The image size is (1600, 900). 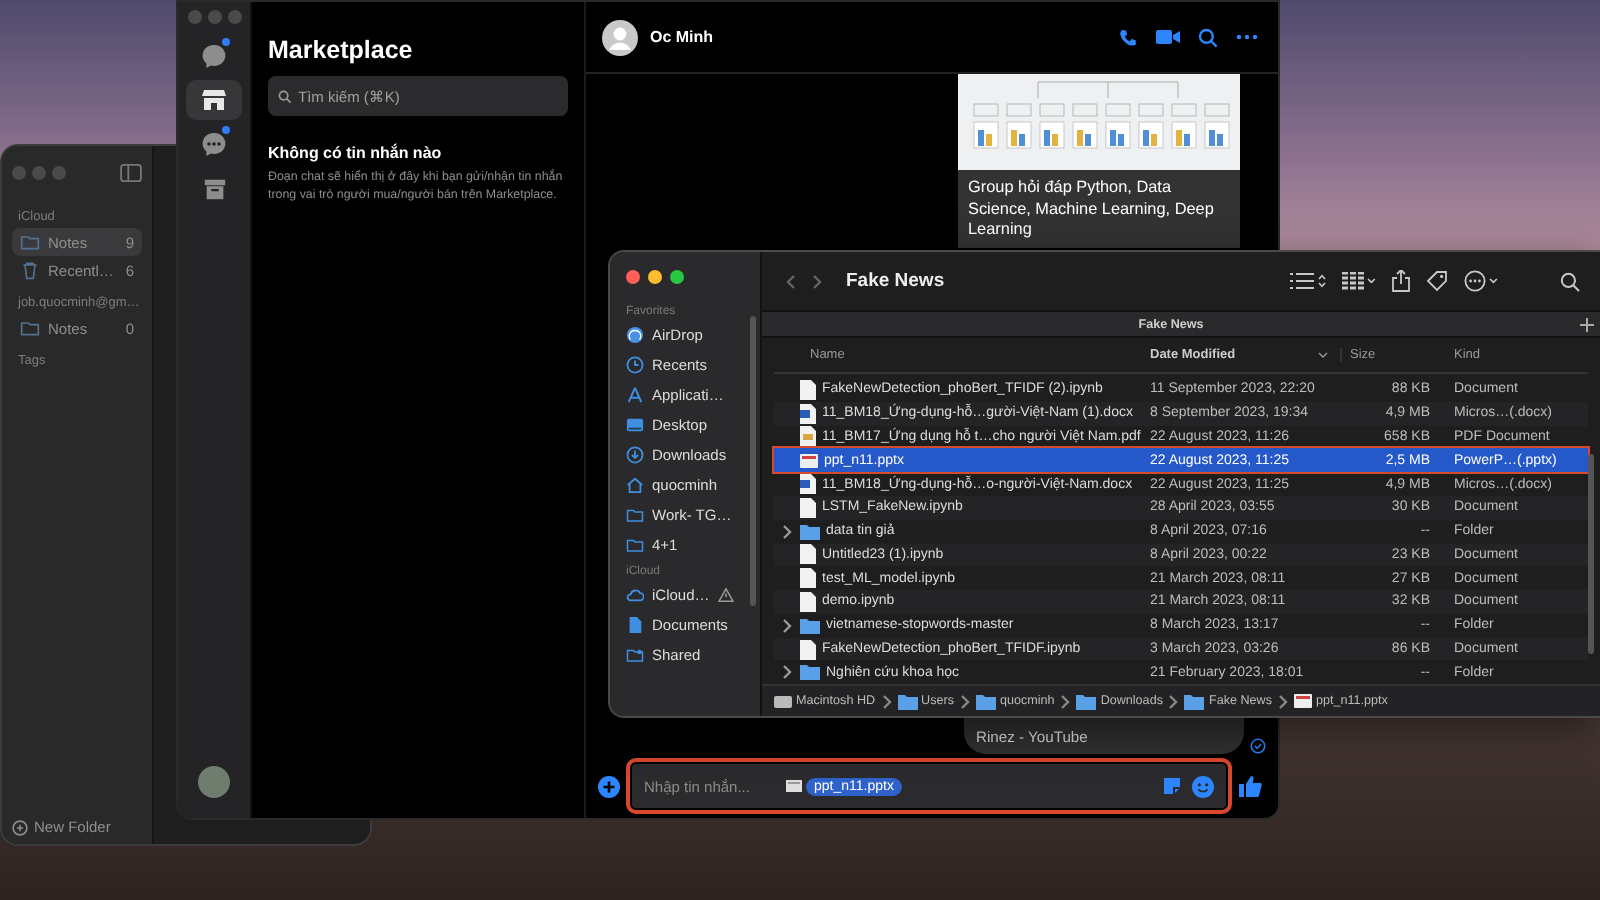 I want to click on home-icon, so click(x=635, y=485).